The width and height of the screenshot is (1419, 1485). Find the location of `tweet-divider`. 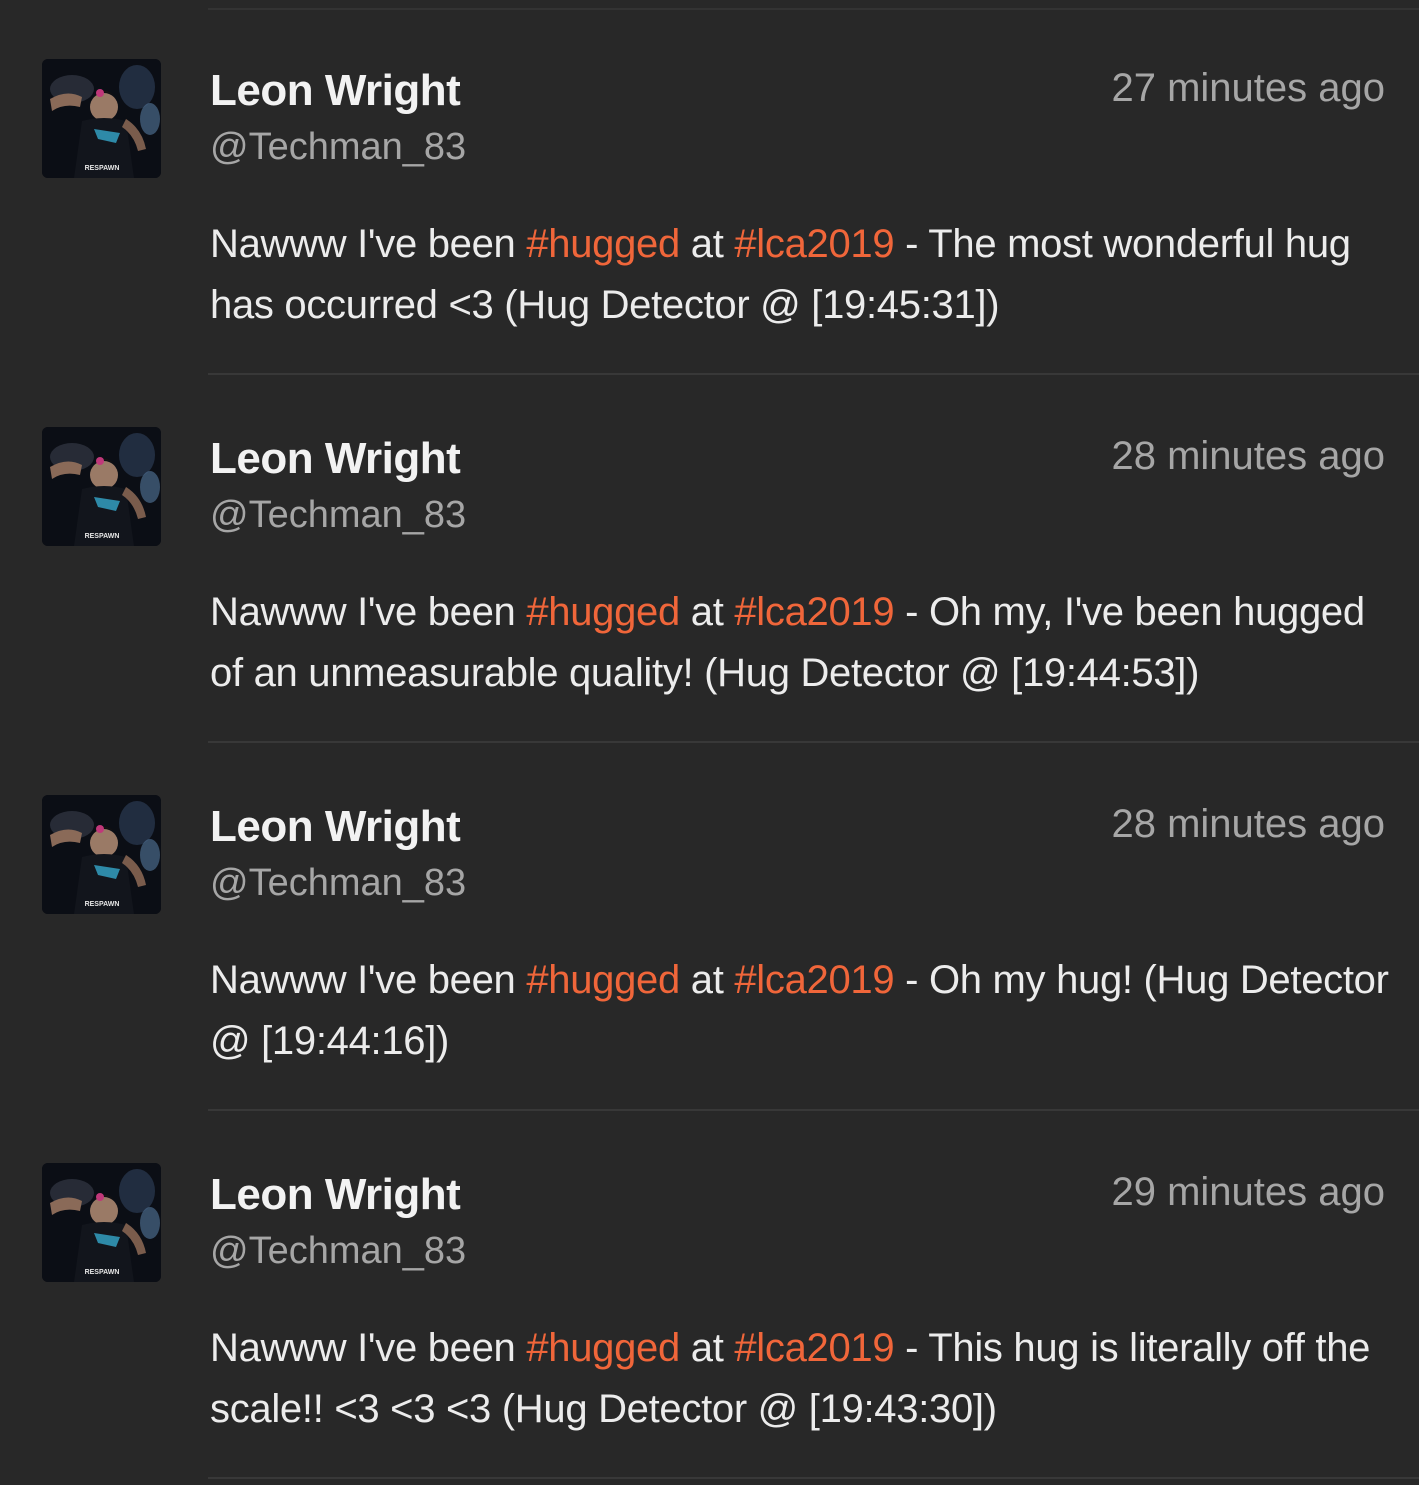

tweet-divider is located at coordinates (813, 1478).